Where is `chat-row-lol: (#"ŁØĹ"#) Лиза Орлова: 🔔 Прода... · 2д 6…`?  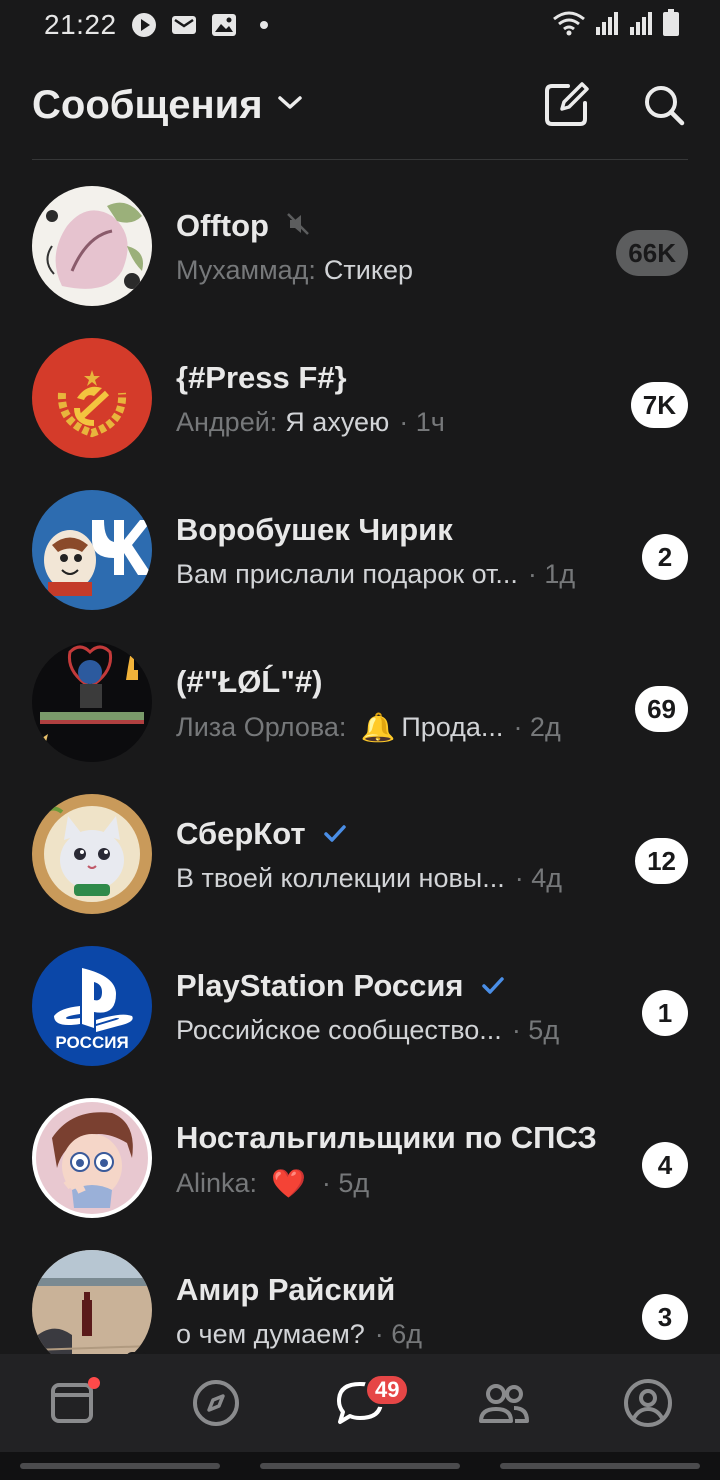 chat-row-lol: (#"ŁØĹ"#) Лиза Орлова: 🔔 Прода... · 2д 6… is located at coordinates (360, 692).